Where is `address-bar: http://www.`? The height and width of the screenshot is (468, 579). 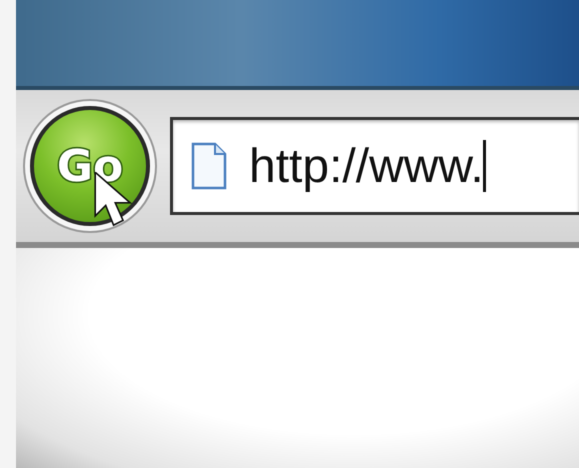
address-bar: http://www. is located at coordinates (374, 166).